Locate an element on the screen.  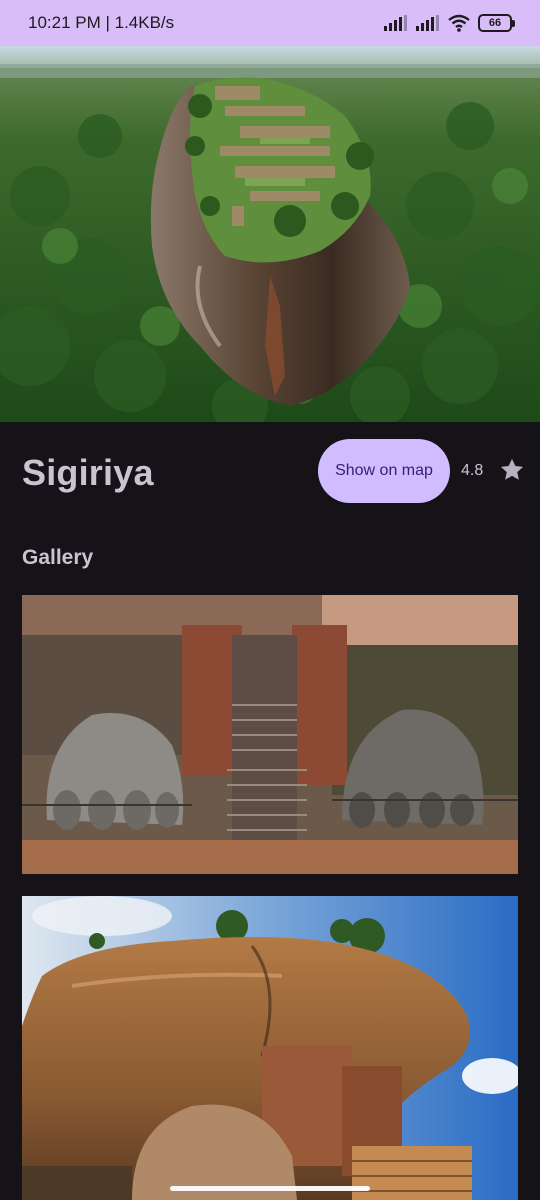
place-header: Sigiriya Show on map 4.8 is located at coordinates (270, 472).